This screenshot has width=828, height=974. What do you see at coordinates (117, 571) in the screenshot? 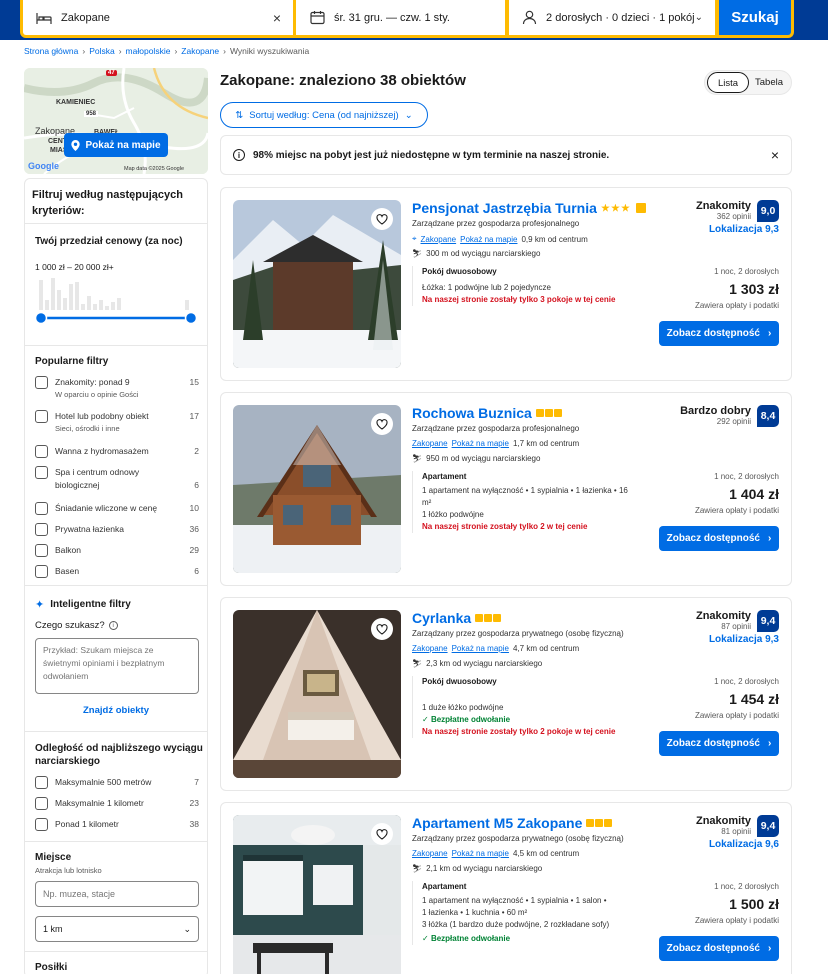
I see `filter-pool: Basen 6` at bounding box center [117, 571].